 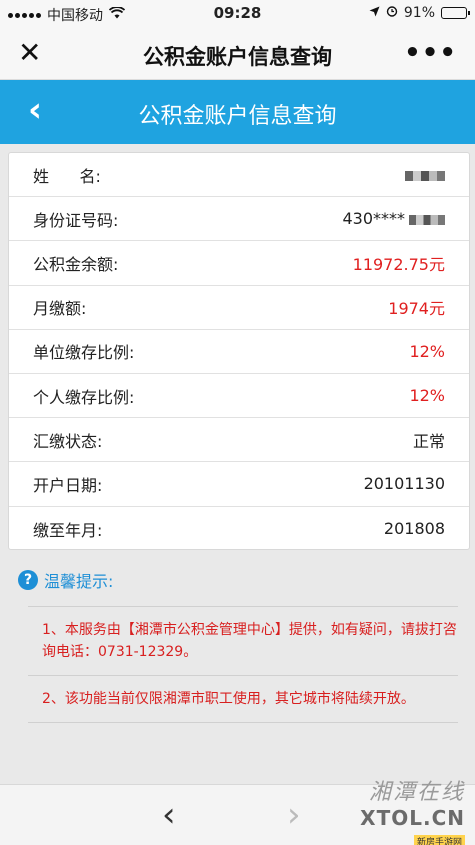 I want to click on account-row: 公积金余额: 11972.75元, so click(x=239, y=263).